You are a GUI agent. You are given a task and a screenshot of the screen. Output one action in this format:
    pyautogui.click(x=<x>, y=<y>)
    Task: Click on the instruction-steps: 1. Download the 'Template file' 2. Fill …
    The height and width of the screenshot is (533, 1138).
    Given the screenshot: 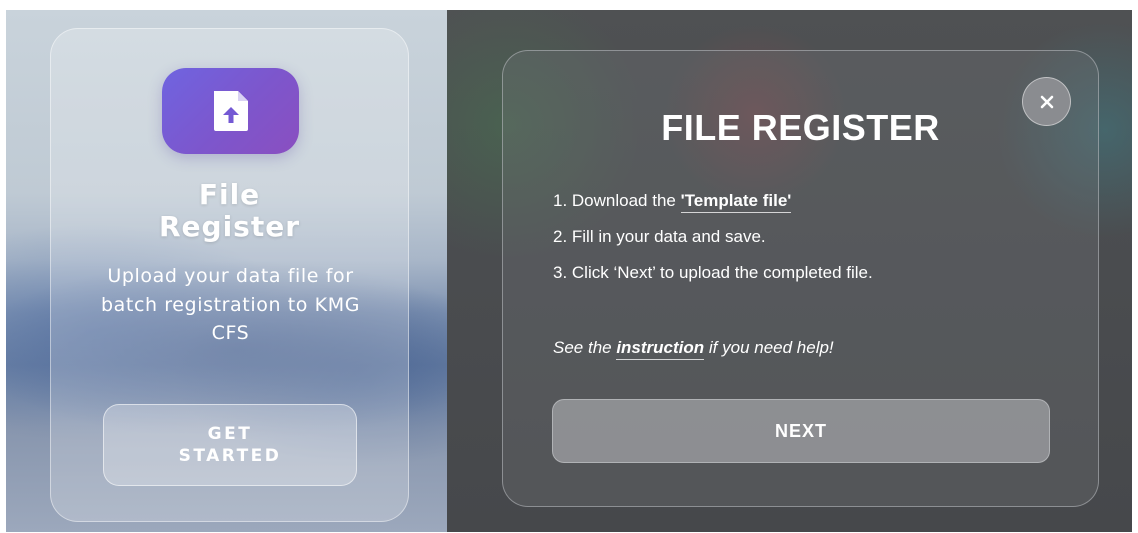 What is the action you would take?
    pyautogui.click(x=813, y=245)
    